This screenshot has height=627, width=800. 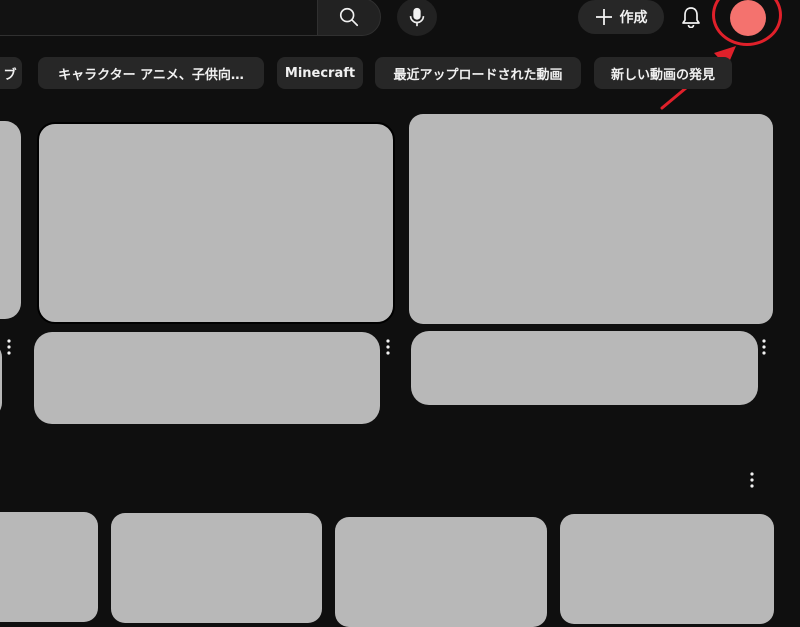 I want to click on chip-label: 新しい動画の発見, so click(x=662, y=75).